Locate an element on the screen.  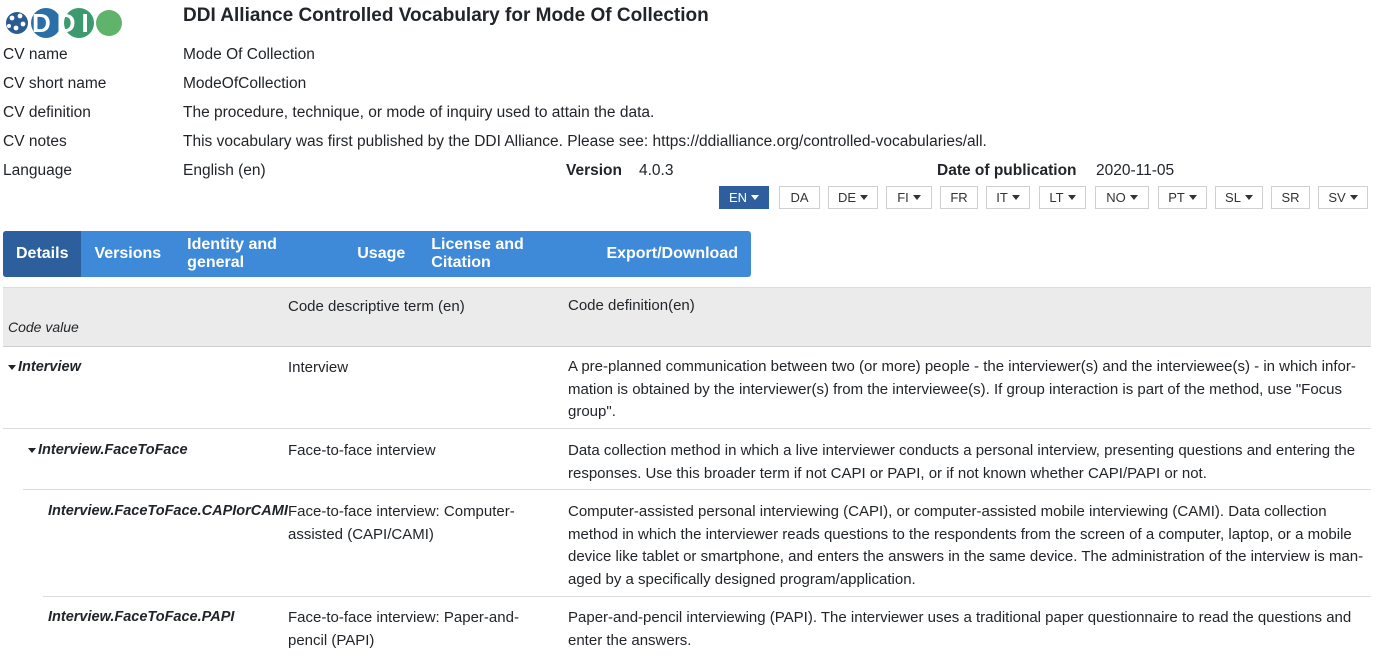
term-cell: Interview is located at coordinates (318, 368).